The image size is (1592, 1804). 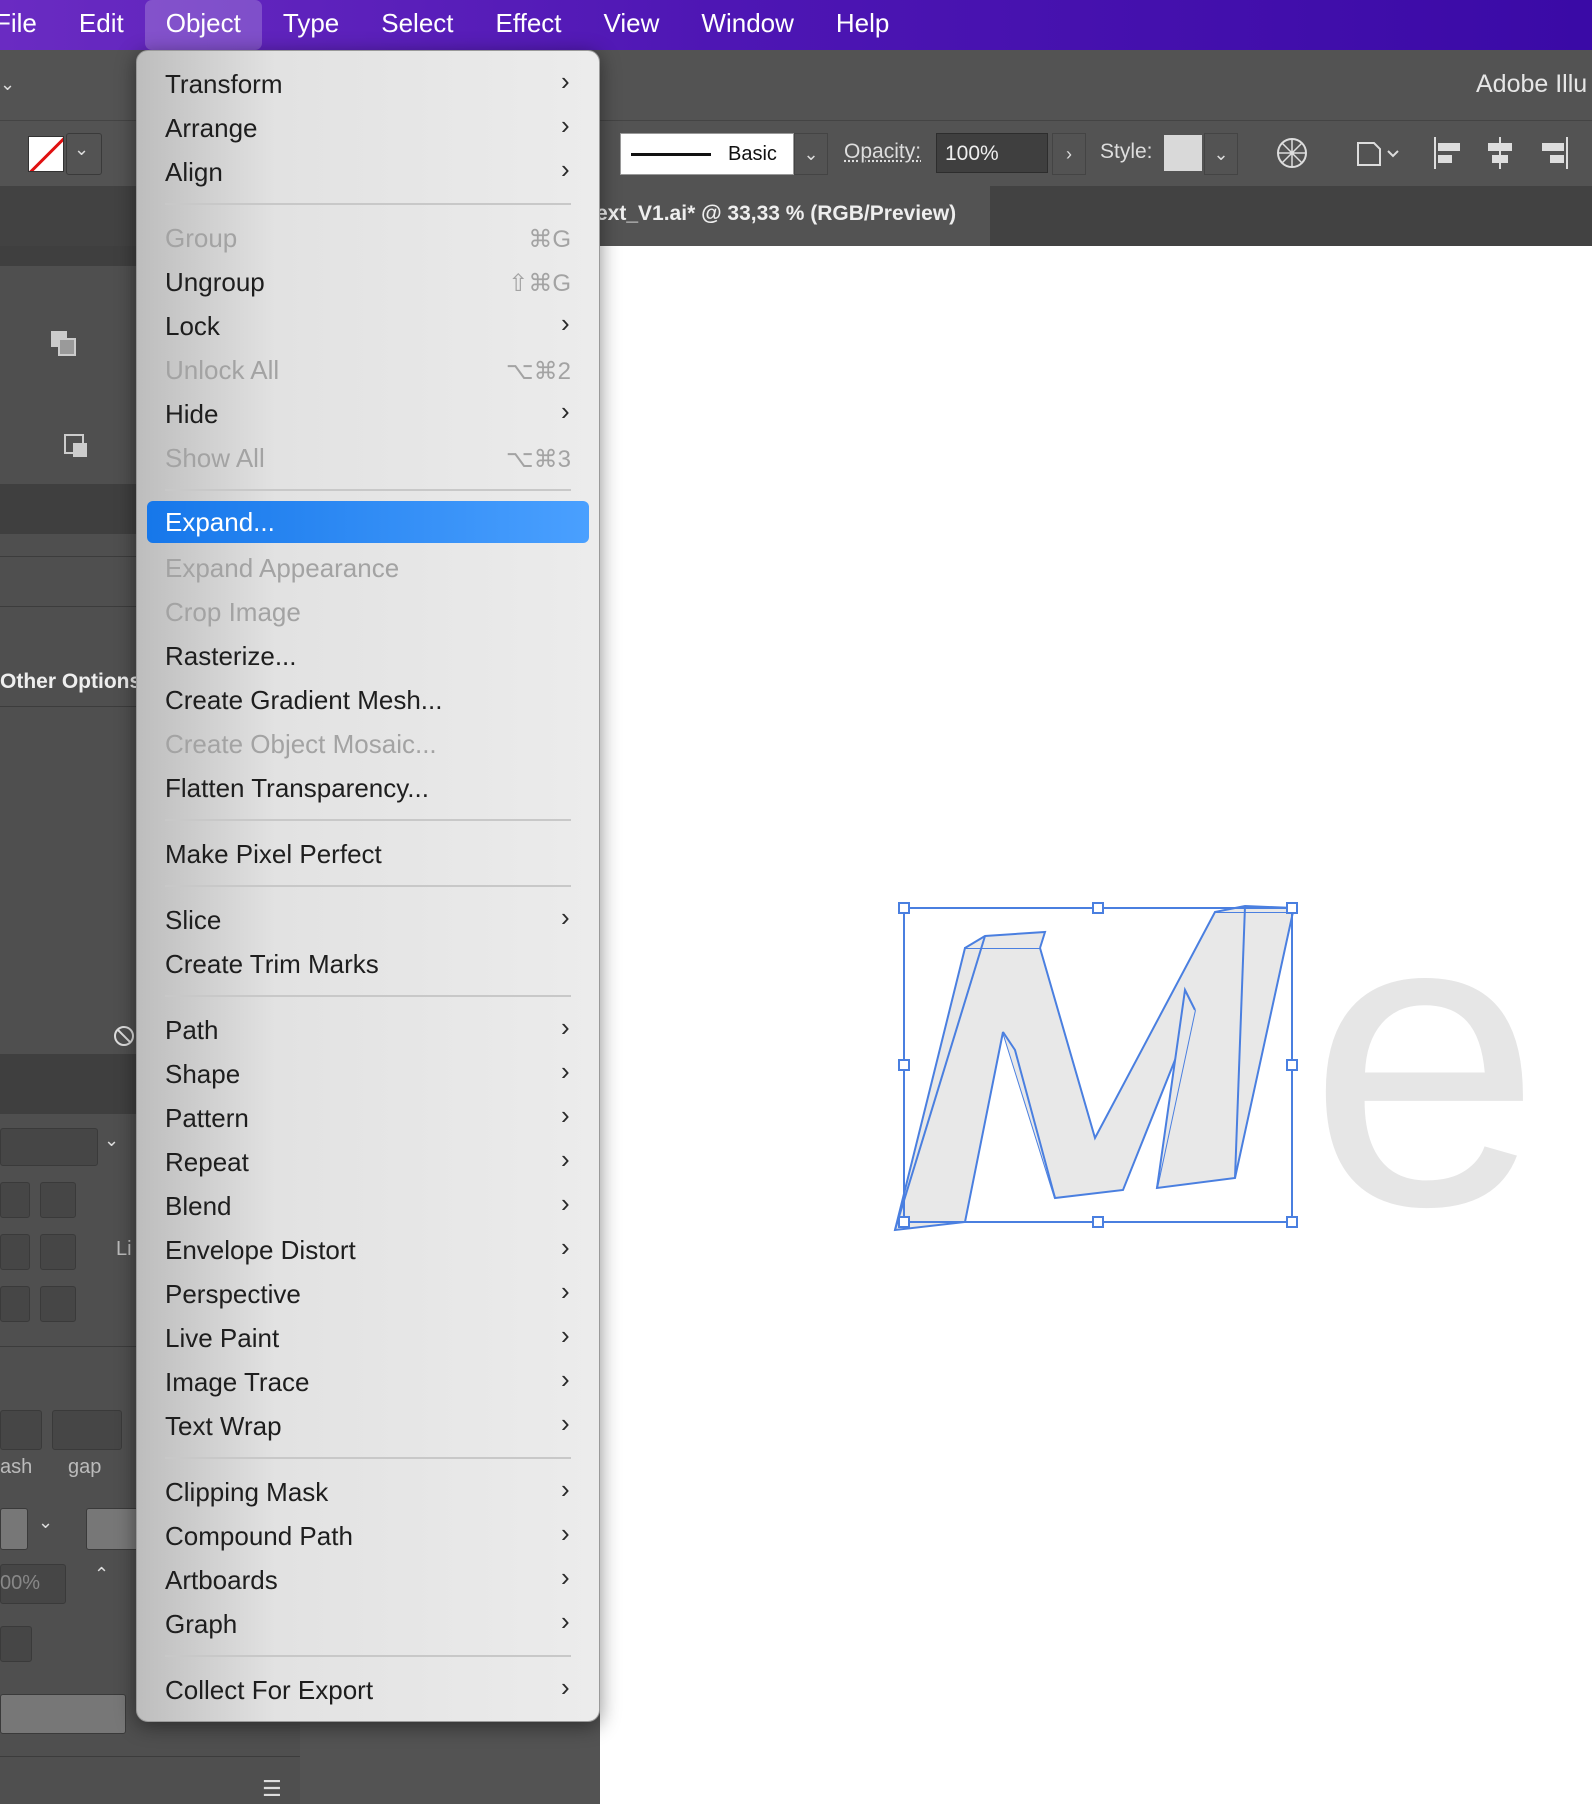 I want to click on menu-item-hide: Hide ›, so click(x=368, y=414).